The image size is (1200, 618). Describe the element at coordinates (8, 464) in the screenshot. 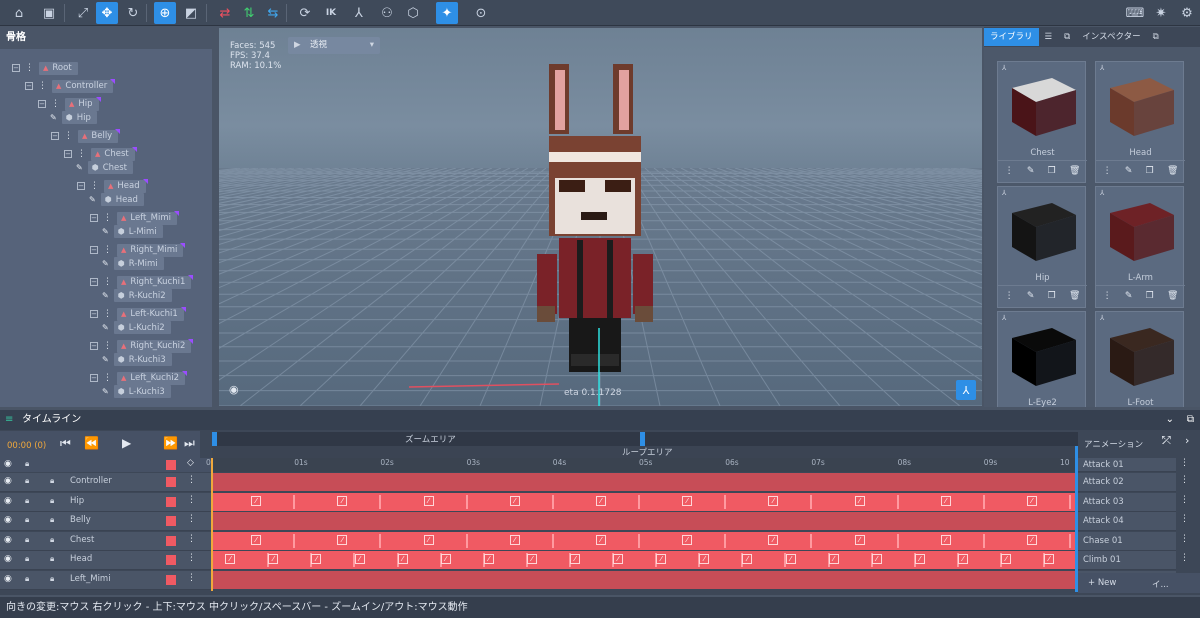

I see `eye-all-icon: ◉` at that location.